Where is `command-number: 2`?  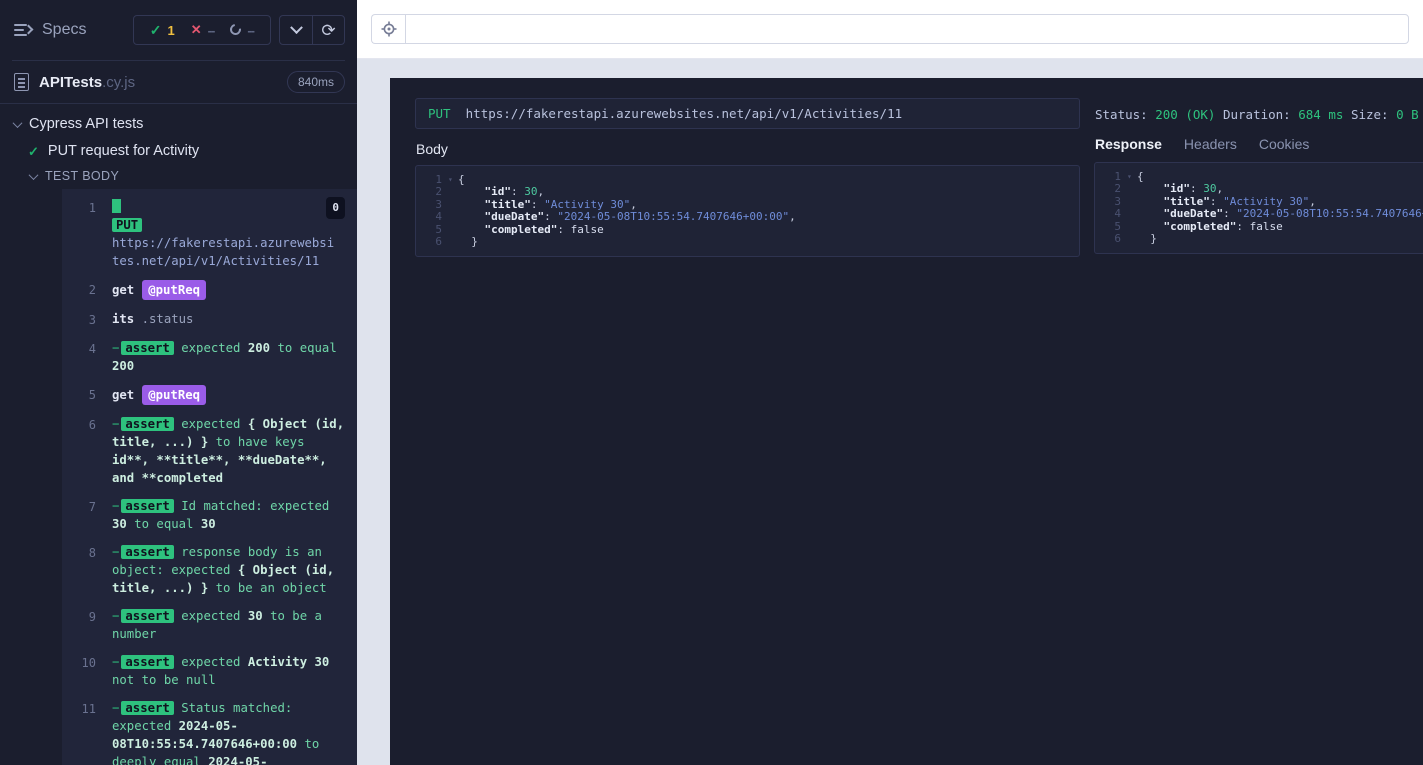 command-number: 2 is located at coordinates (92, 290).